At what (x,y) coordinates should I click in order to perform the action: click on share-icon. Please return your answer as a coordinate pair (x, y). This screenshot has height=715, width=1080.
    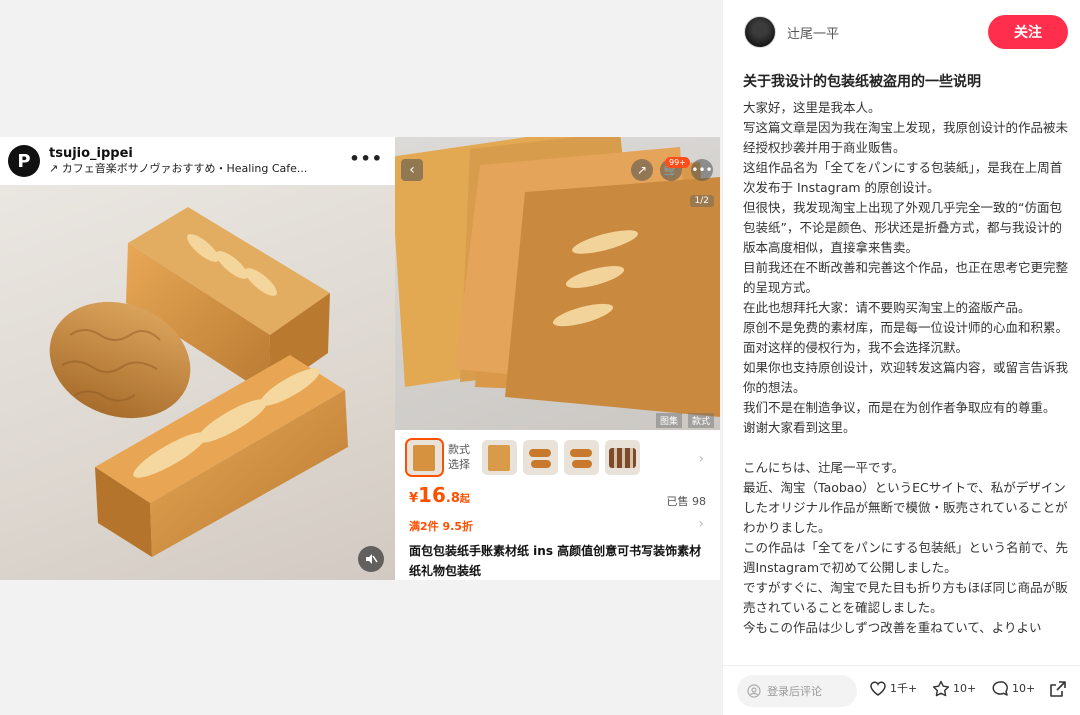
    Looking at the image, I should click on (1058, 689).